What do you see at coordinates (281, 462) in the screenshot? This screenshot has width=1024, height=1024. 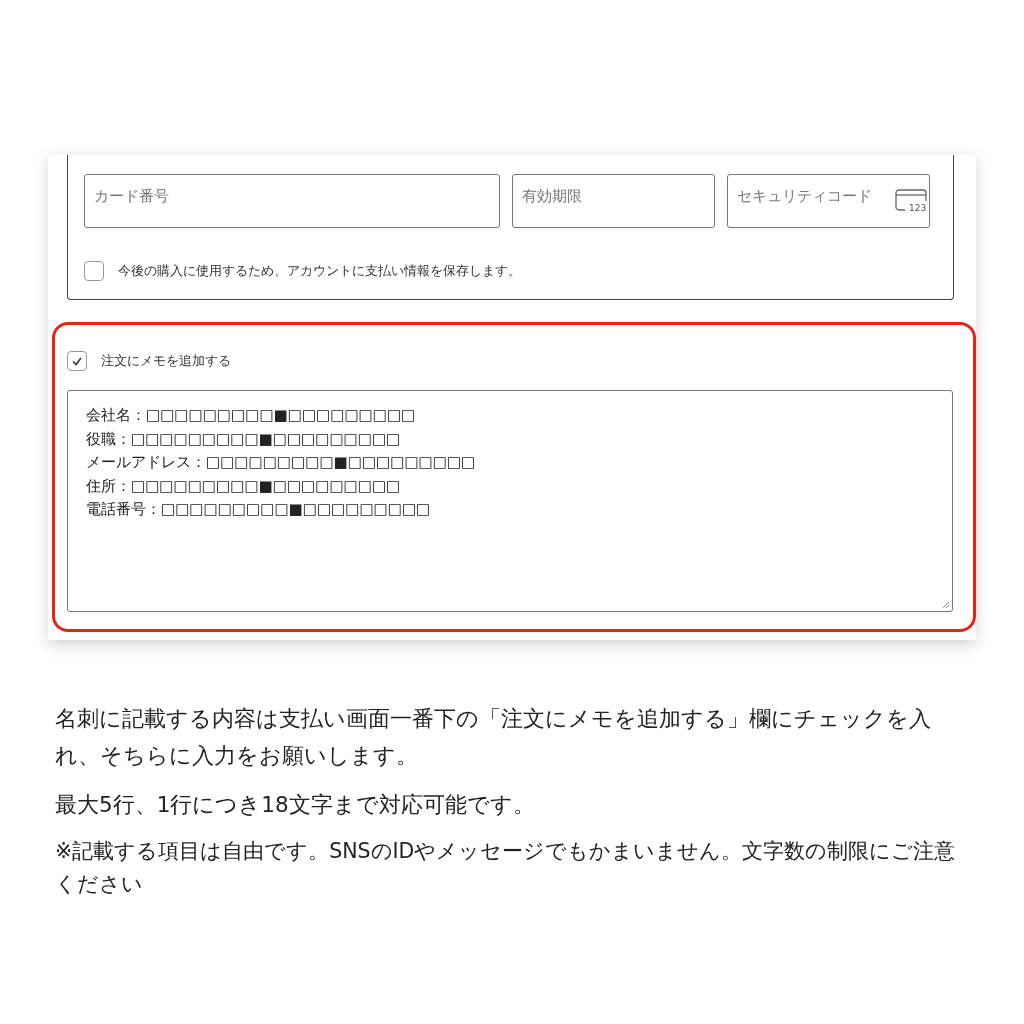 I see `memo-text: 会社名：□□□□□□□□□■□□□□□□□□□ 役職：□□□□□□□□□■□□□□□□□□□ メールアドレス：□□□□□□□□□■□□□□□□□□□ 住所：□□□□□□□□□■□□□□□□□□□ 電話番号：□□□□□□□□□■□□□□□□□□□` at bounding box center [281, 462].